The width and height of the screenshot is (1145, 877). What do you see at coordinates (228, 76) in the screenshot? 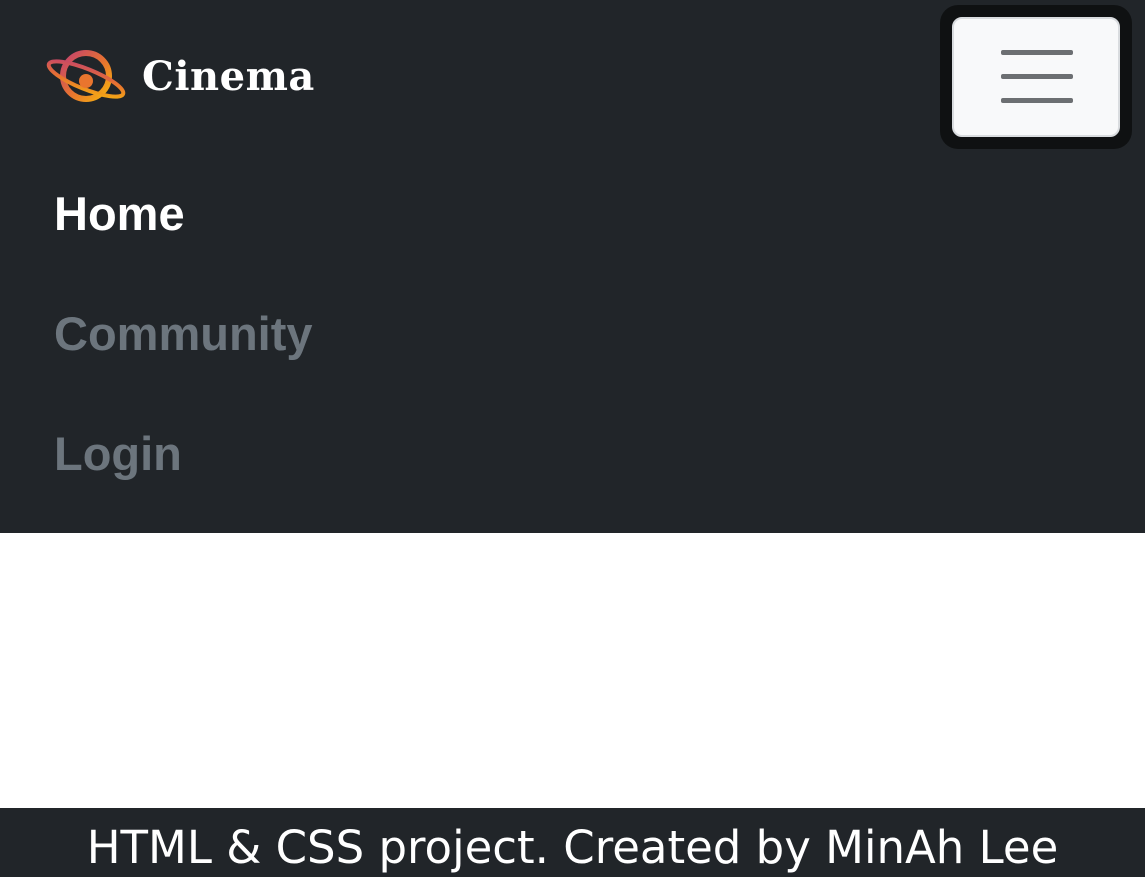
I see `brand-name: Cinema` at bounding box center [228, 76].